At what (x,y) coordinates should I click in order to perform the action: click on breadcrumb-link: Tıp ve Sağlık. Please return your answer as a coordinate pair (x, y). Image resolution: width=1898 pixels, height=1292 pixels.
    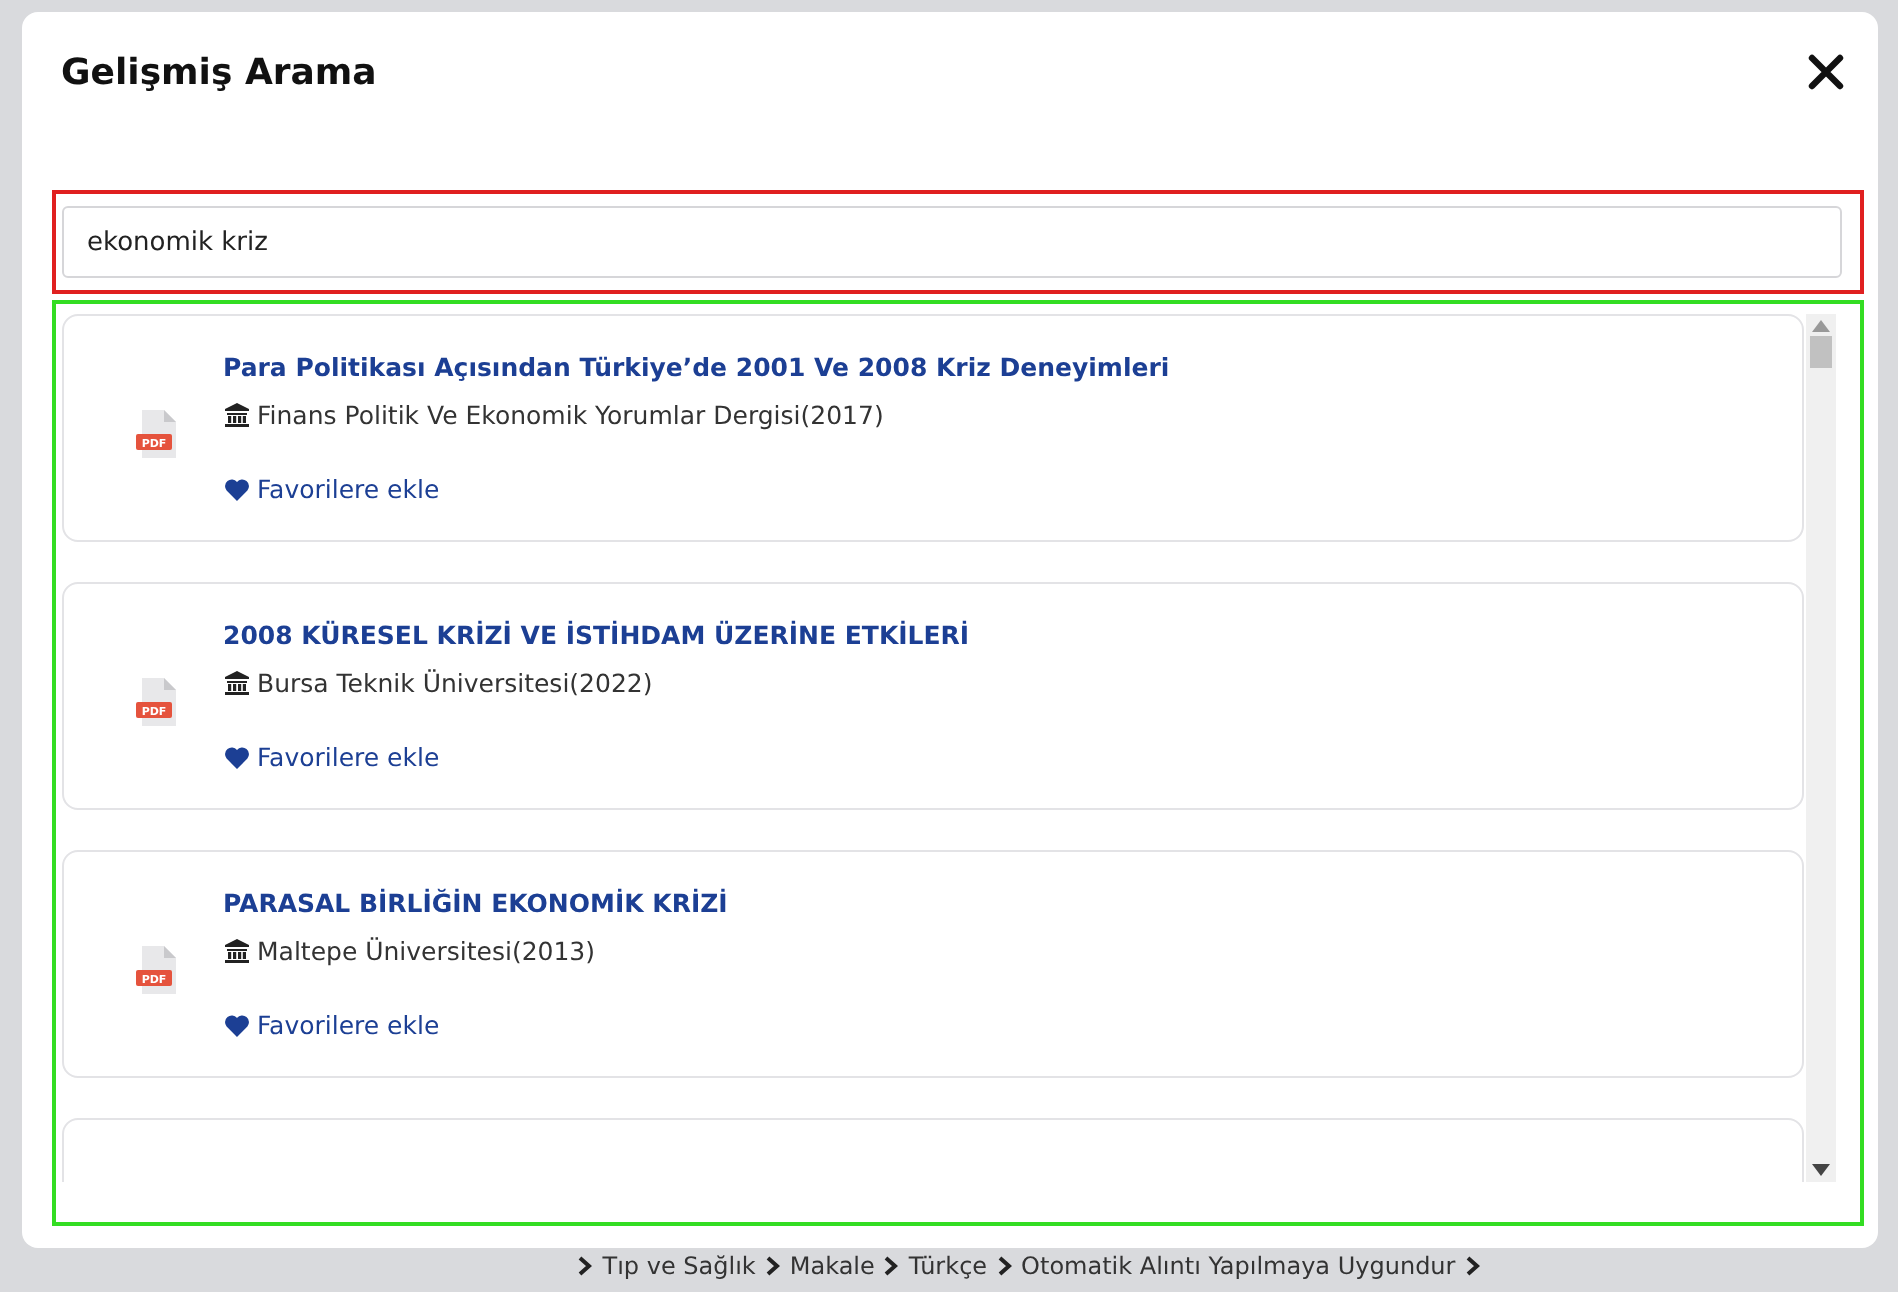
    Looking at the image, I should click on (679, 1266).